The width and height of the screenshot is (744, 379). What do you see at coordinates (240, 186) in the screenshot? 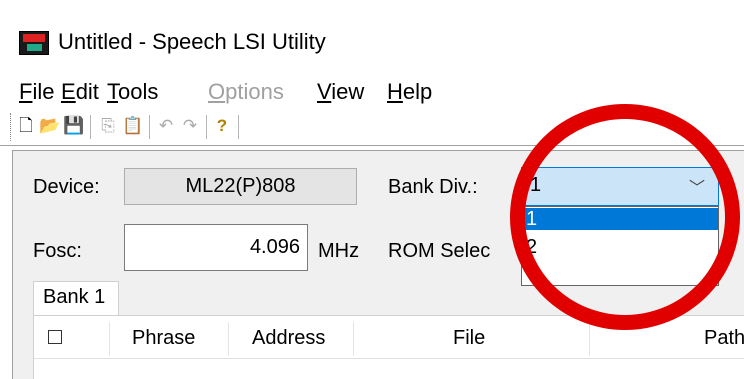
I see `device-value: ML22(P)808` at bounding box center [240, 186].